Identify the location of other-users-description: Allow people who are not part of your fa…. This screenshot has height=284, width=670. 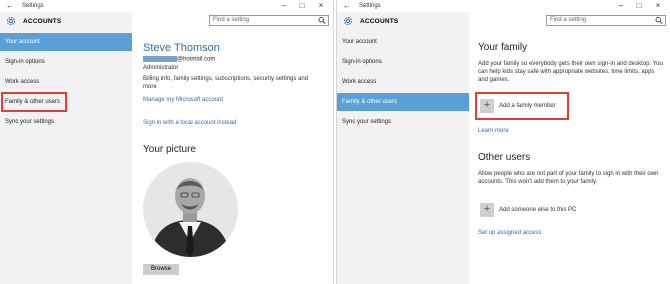
(568, 178).